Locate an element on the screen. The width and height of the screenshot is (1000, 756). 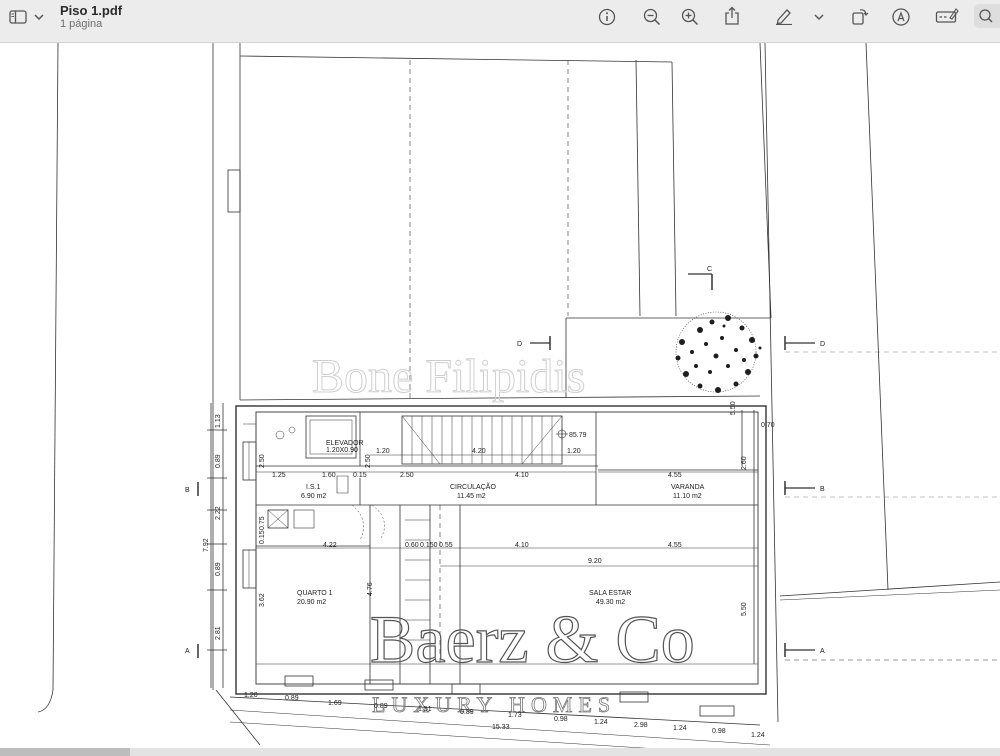
watermark-brand: Baerz & Co is located at coordinates (532, 639).